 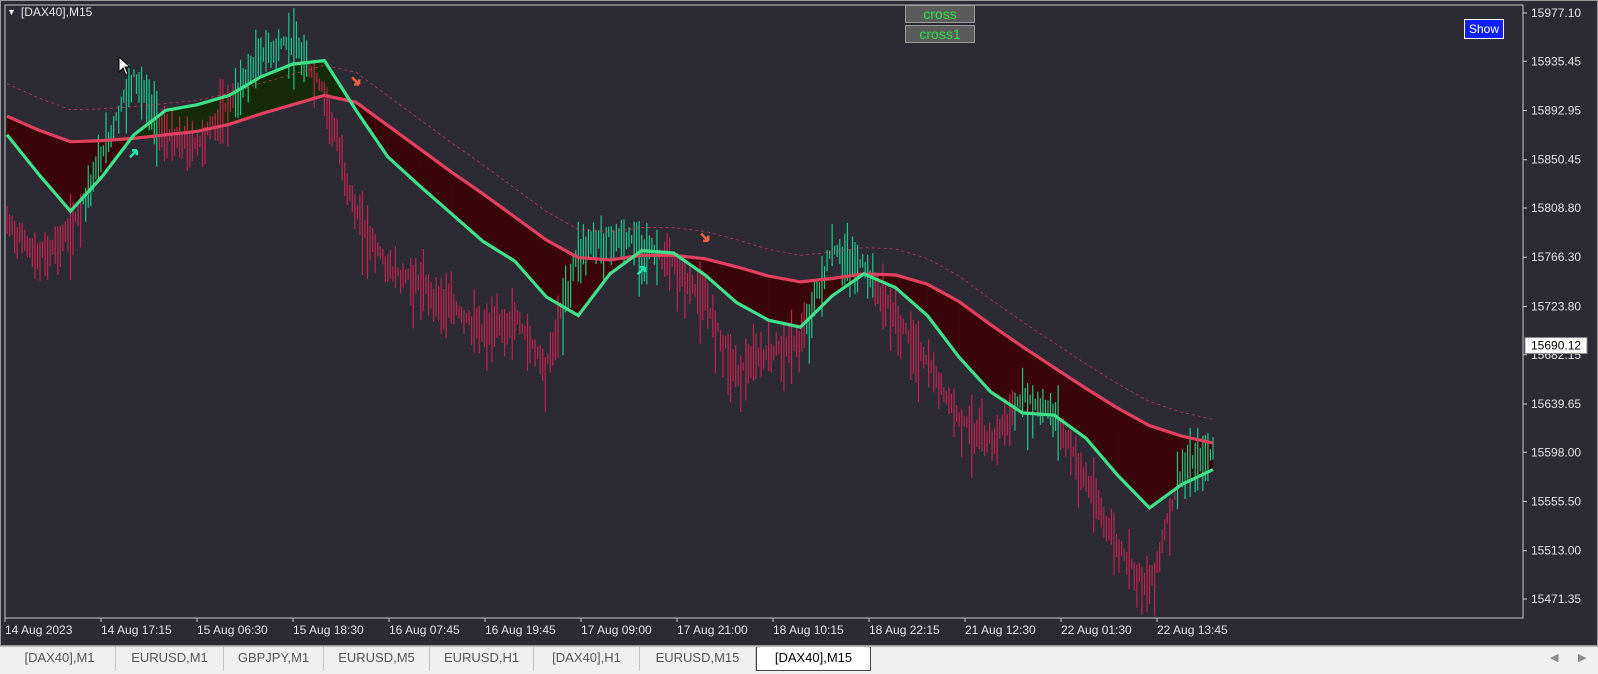 I want to click on chart-title-bar: ▼ [DAX40],M15, so click(x=49, y=12).